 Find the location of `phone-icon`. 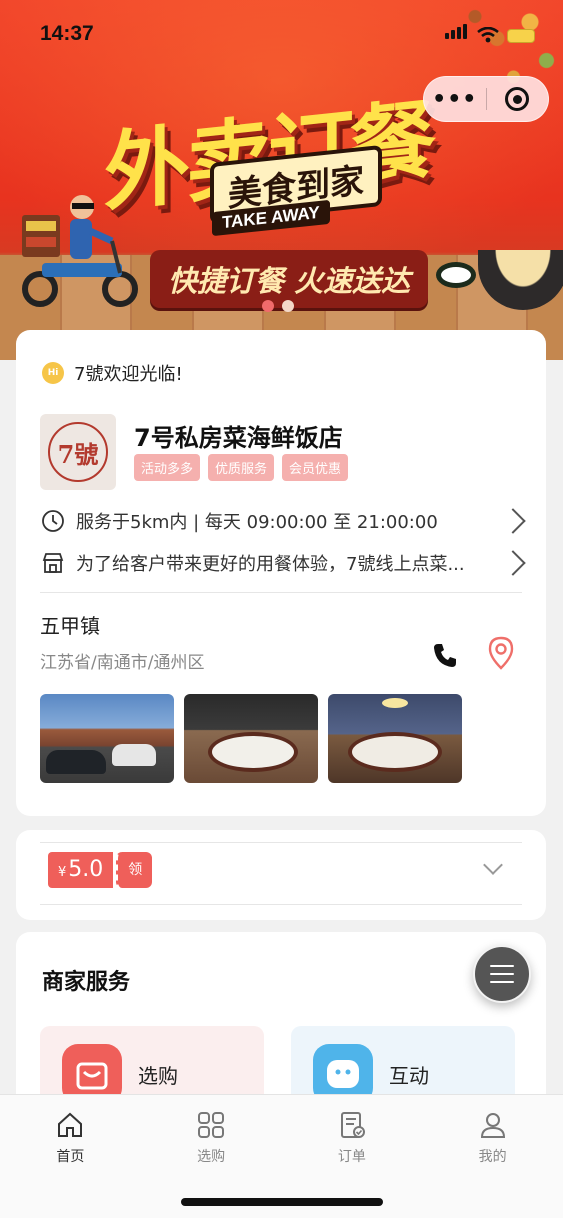

phone-icon is located at coordinates (445, 655).